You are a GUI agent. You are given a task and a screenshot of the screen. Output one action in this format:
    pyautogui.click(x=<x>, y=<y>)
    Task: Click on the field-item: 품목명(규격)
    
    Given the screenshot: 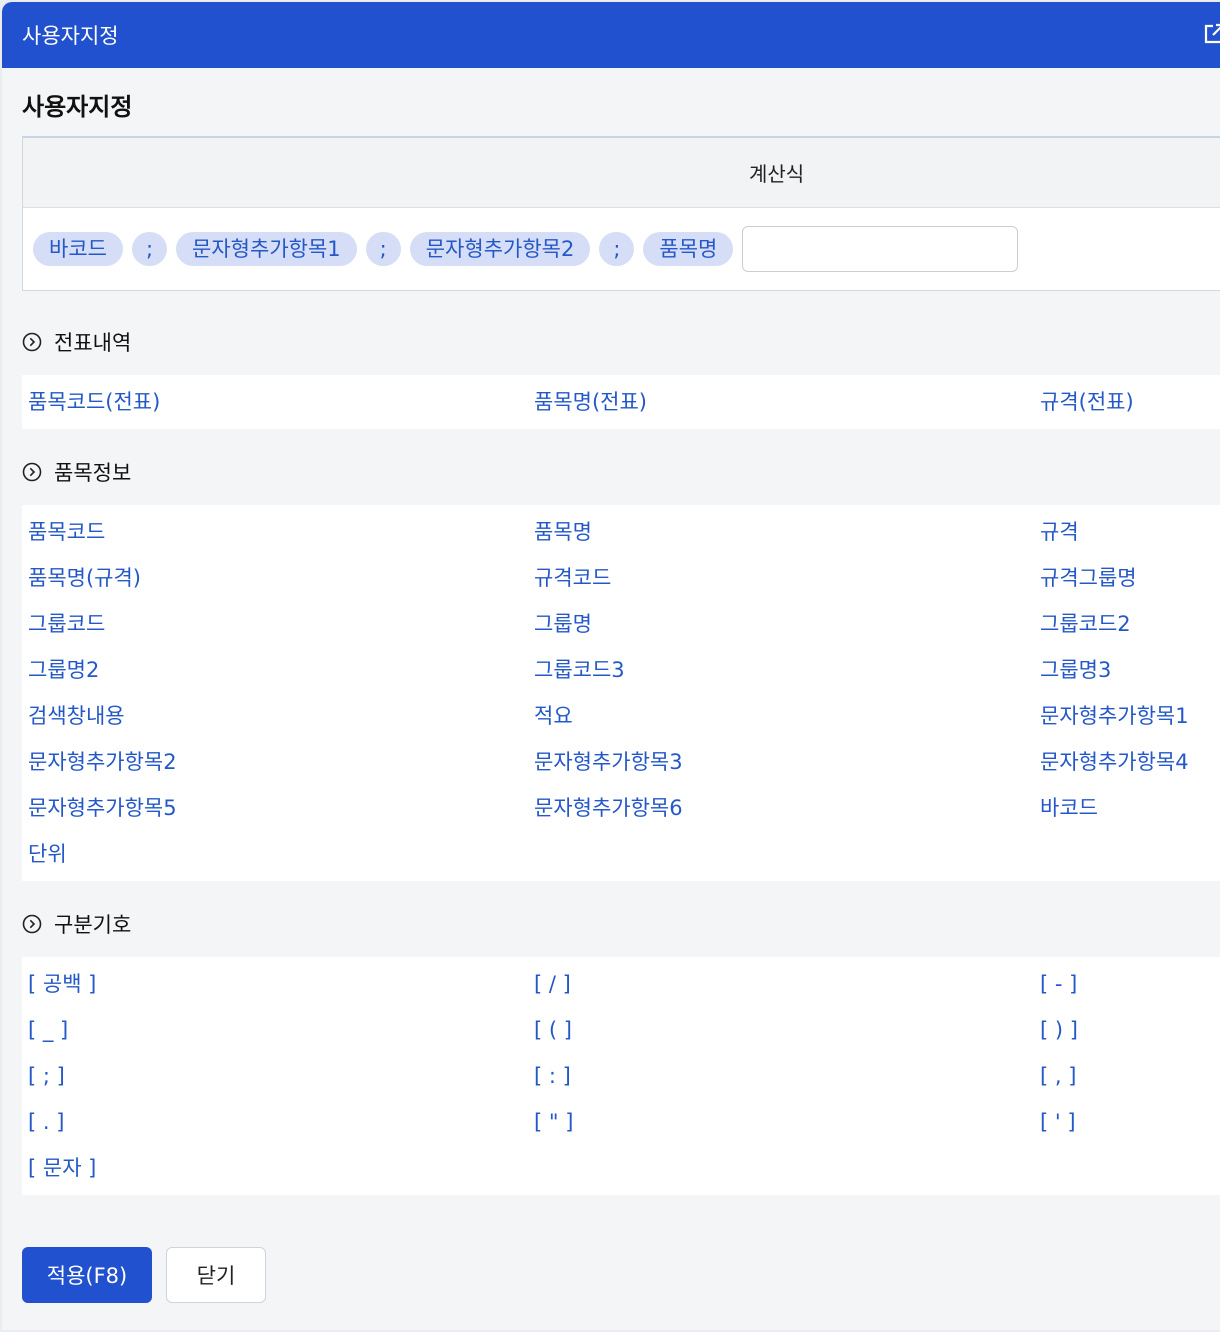 What is the action you would take?
    pyautogui.click(x=275, y=578)
    